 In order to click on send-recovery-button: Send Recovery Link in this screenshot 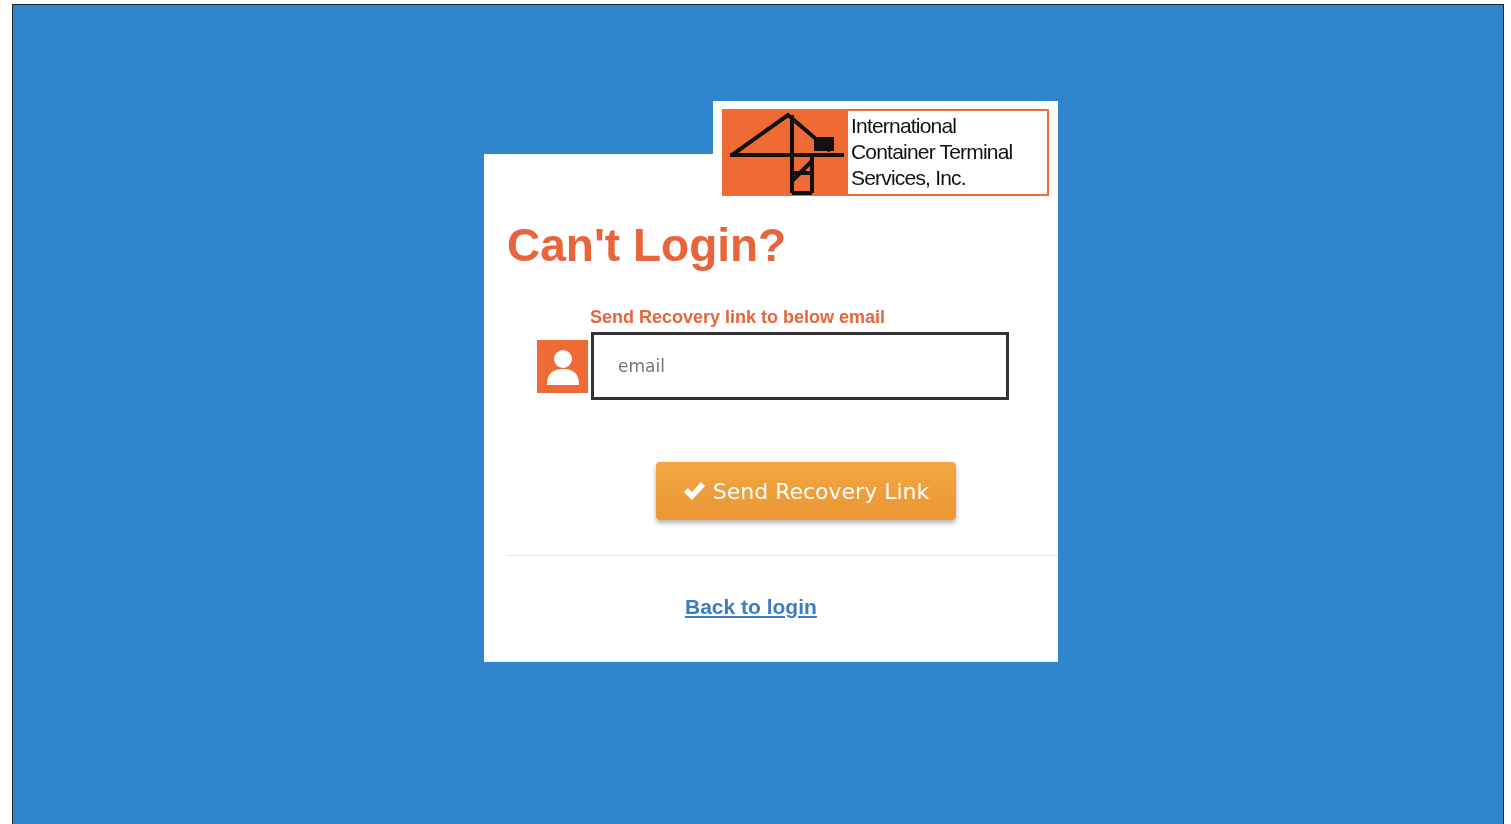, I will do `click(806, 491)`.